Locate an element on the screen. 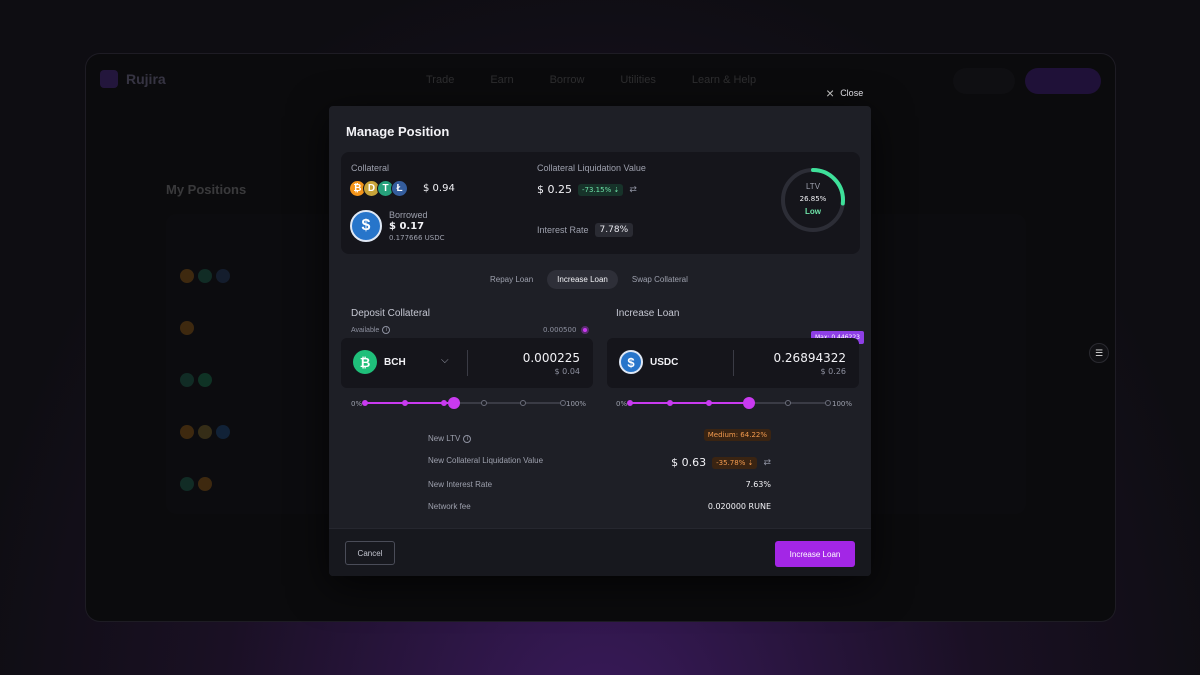 This screenshot has width=1200, height=675. increase-loan-button: Increase Loan is located at coordinates (815, 554).